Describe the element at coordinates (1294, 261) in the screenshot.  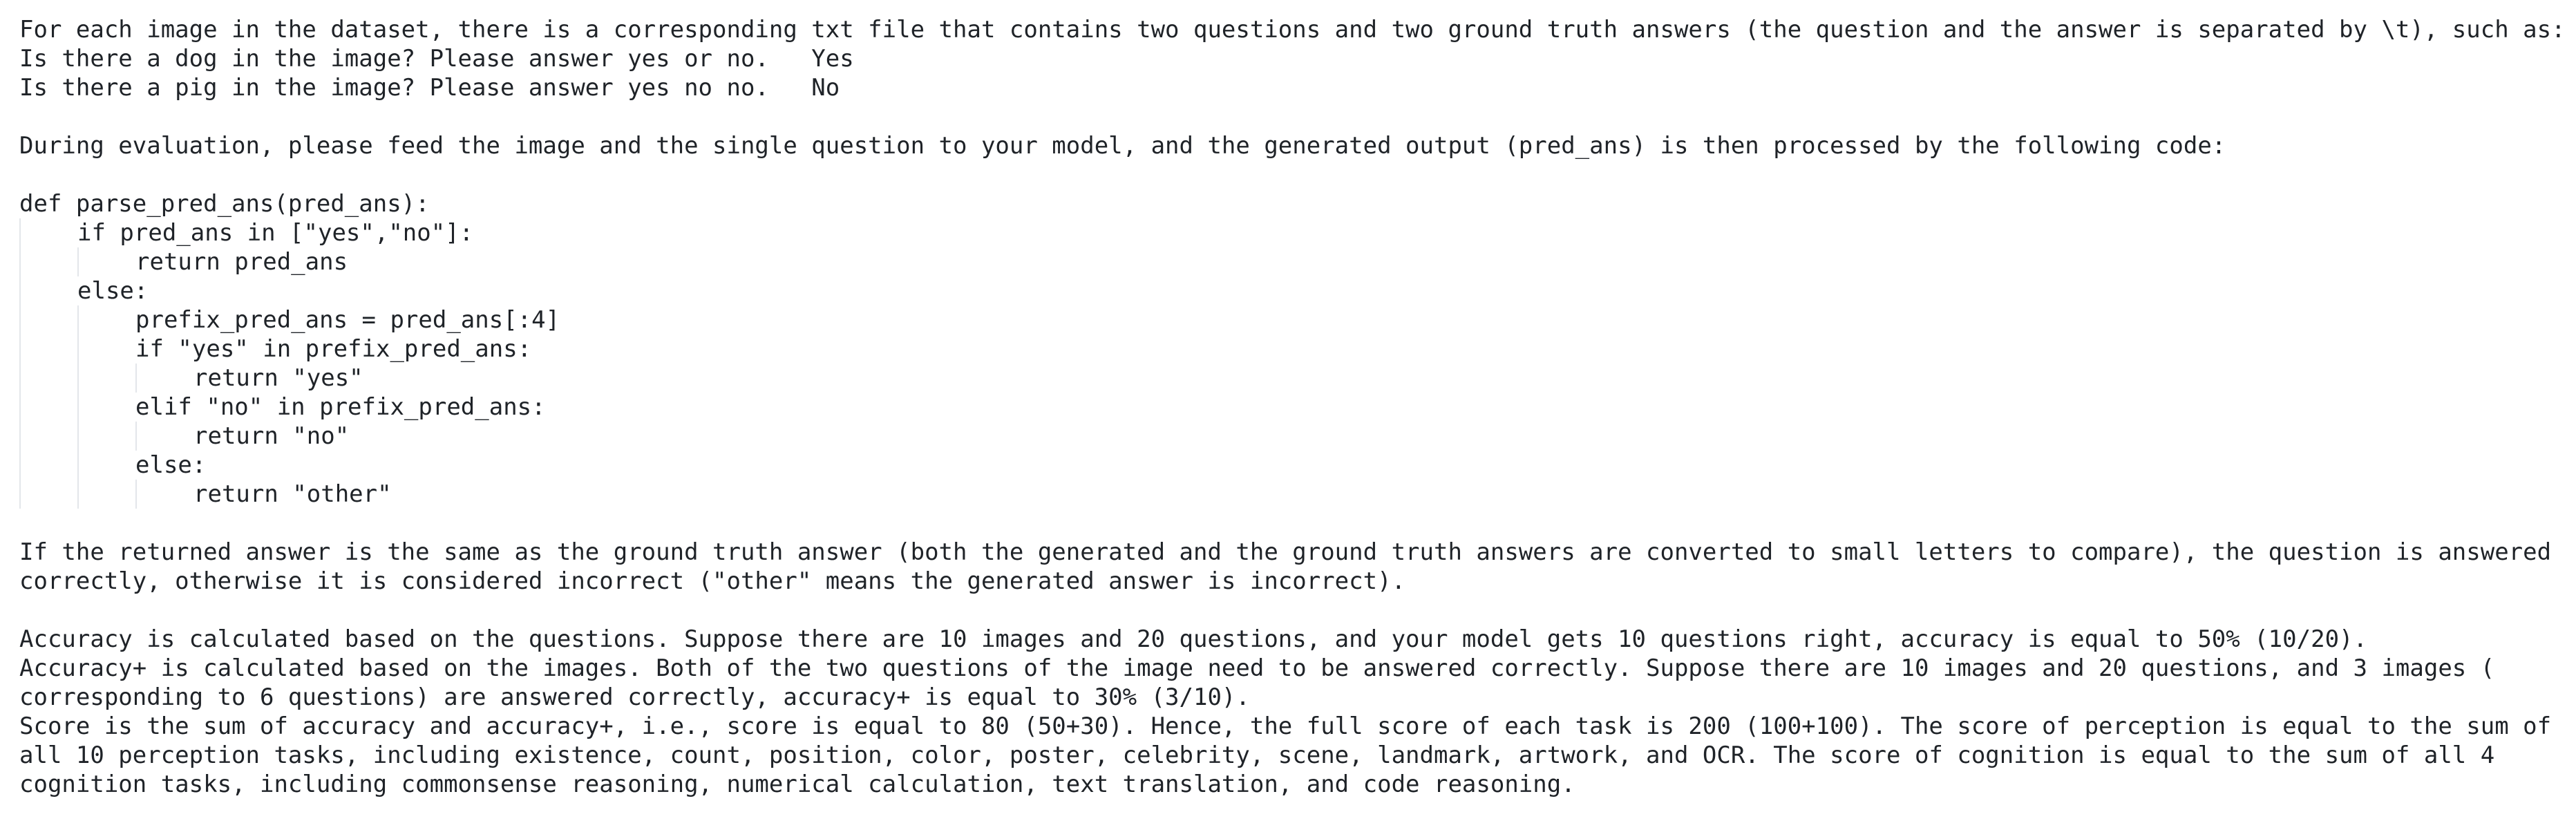
I see `code-line: return pred_ans` at that location.